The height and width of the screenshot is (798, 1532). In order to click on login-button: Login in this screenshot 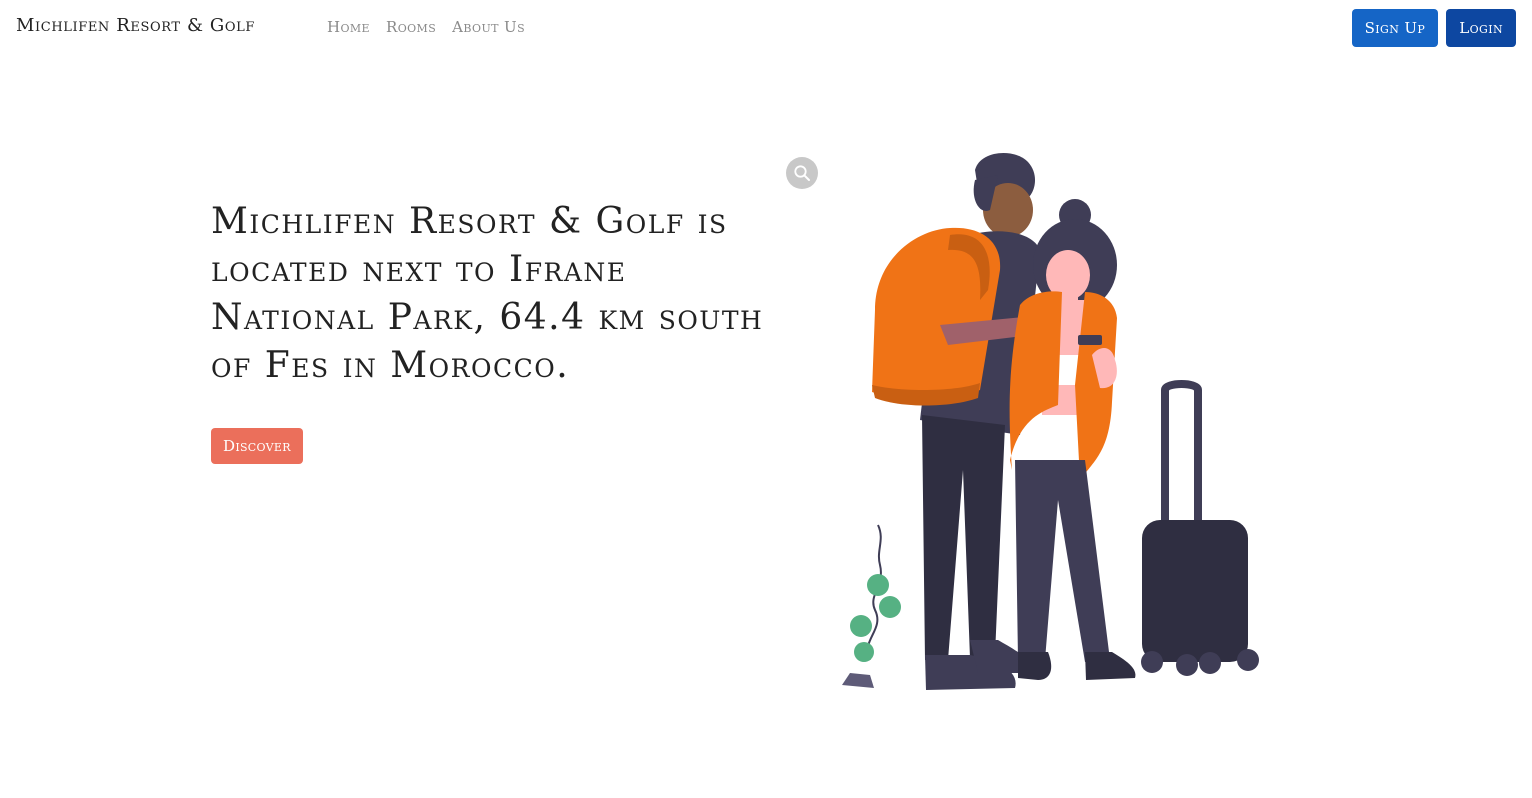, I will do `click(1481, 28)`.